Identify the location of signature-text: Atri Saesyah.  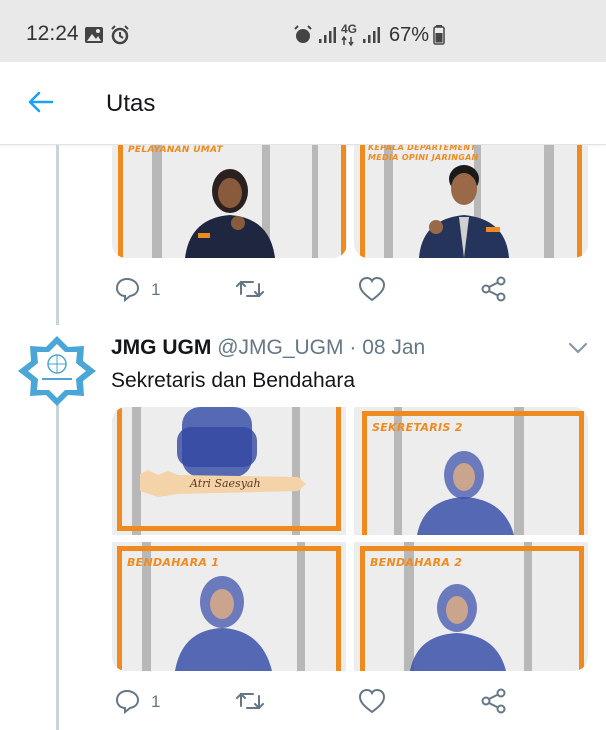
(225, 483).